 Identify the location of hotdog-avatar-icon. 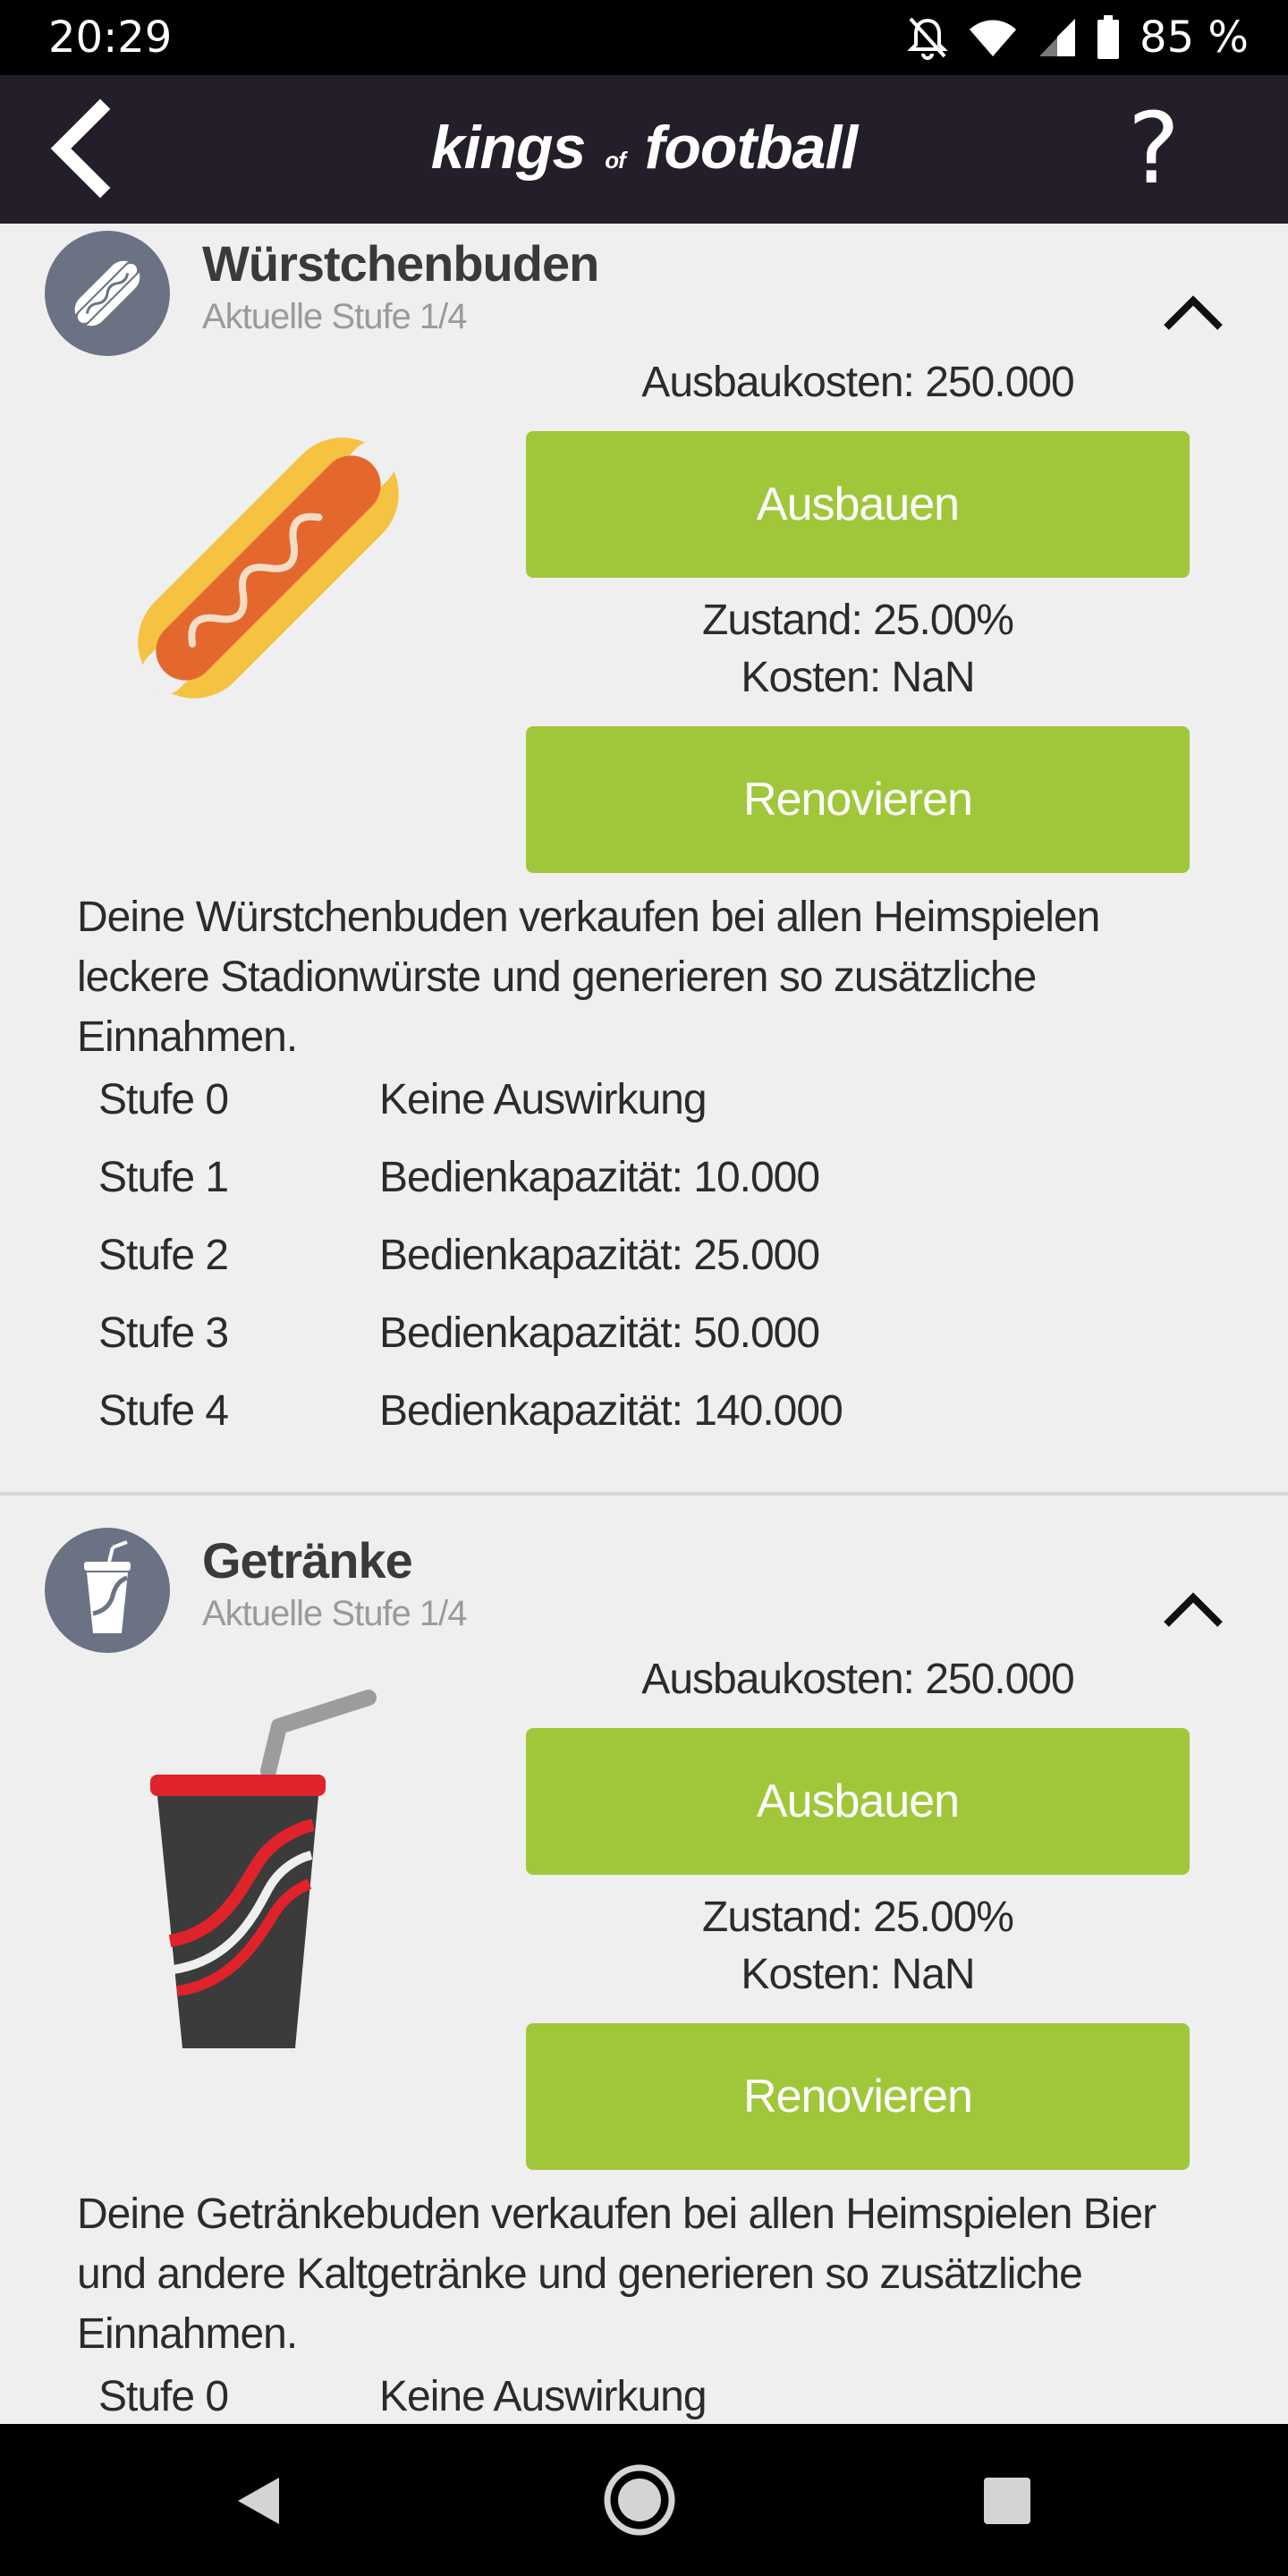
(107, 293).